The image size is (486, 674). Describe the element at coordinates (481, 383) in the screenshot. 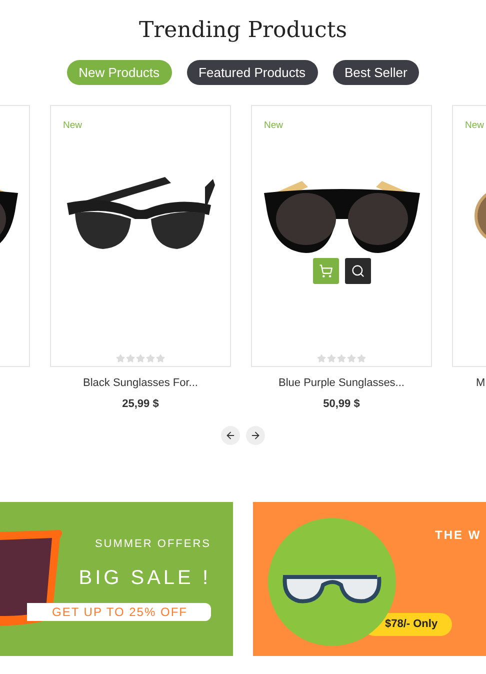

I see `product-title: M` at that location.